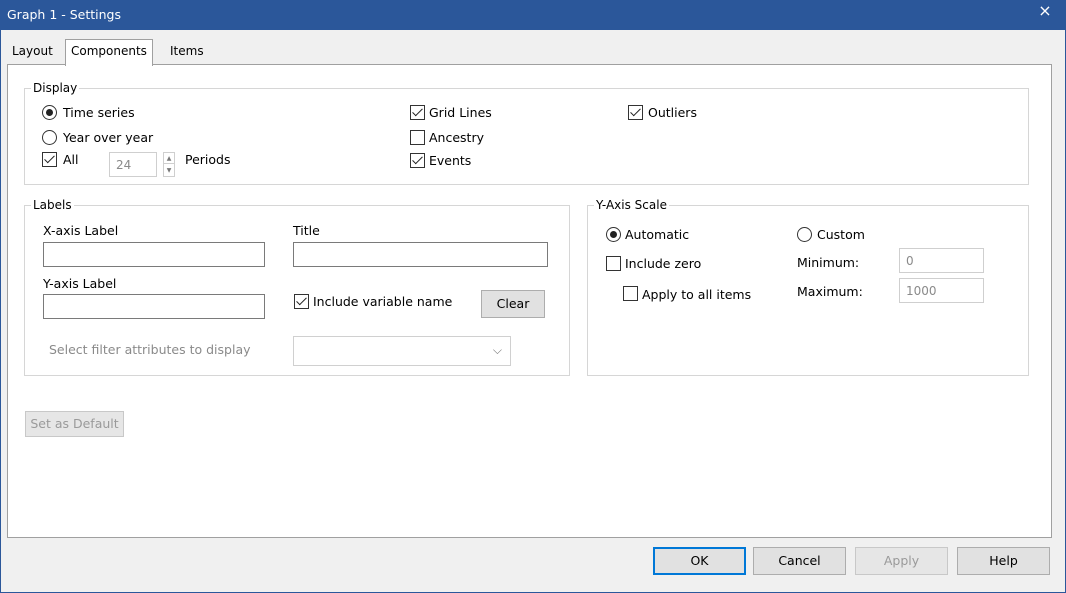 The height and width of the screenshot is (593, 1066). Describe the element at coordinates (71, 159) in the screenshot. I see `all-label: All` at that location.